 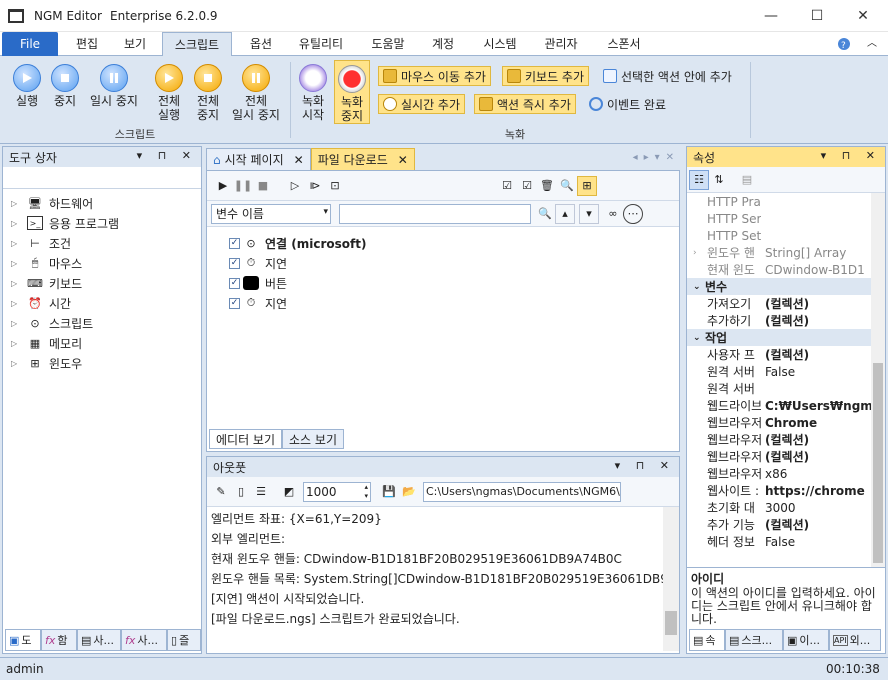 I want to click on minimize-button: —, so click(x=771, y=16).